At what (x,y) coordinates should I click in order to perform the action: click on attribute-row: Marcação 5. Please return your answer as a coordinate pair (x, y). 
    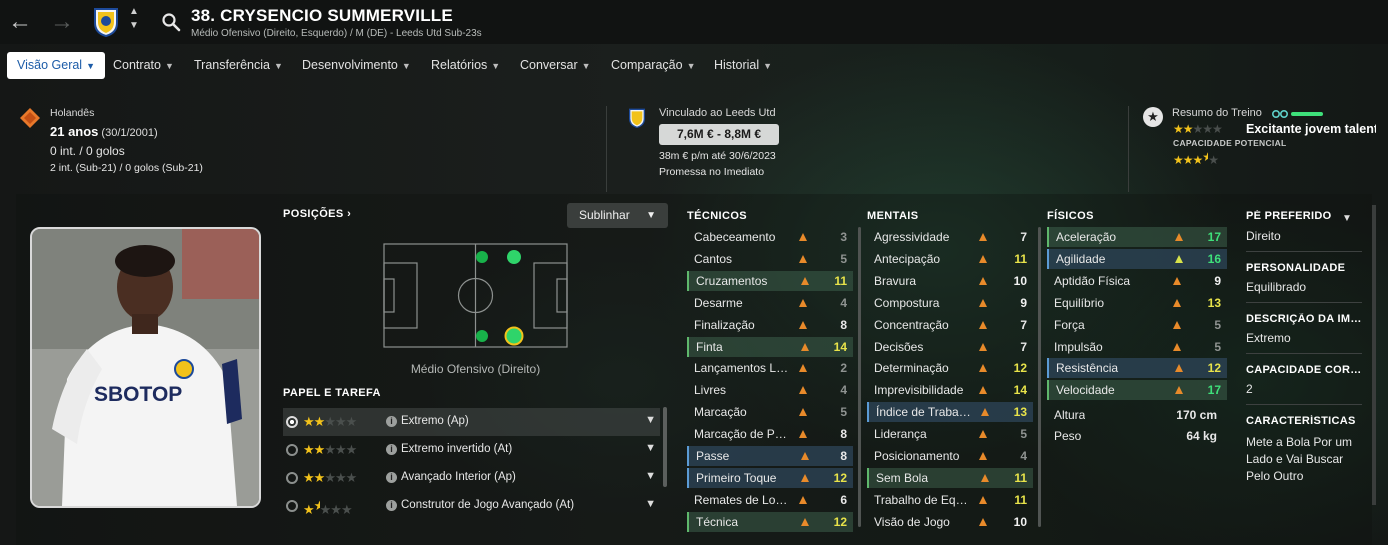
    Looking at the image, I should click on (770, 412).